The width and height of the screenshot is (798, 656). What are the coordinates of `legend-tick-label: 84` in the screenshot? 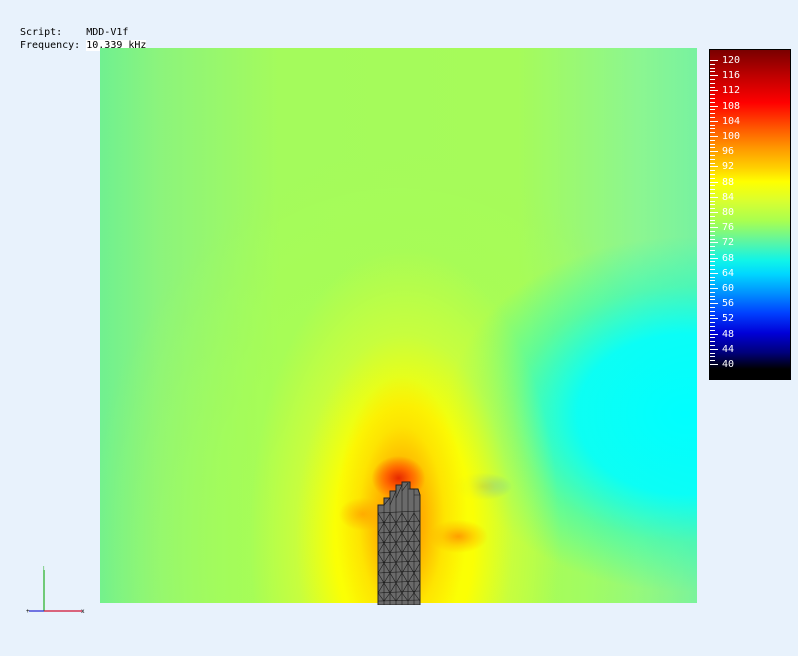 It's located at (750, 197).